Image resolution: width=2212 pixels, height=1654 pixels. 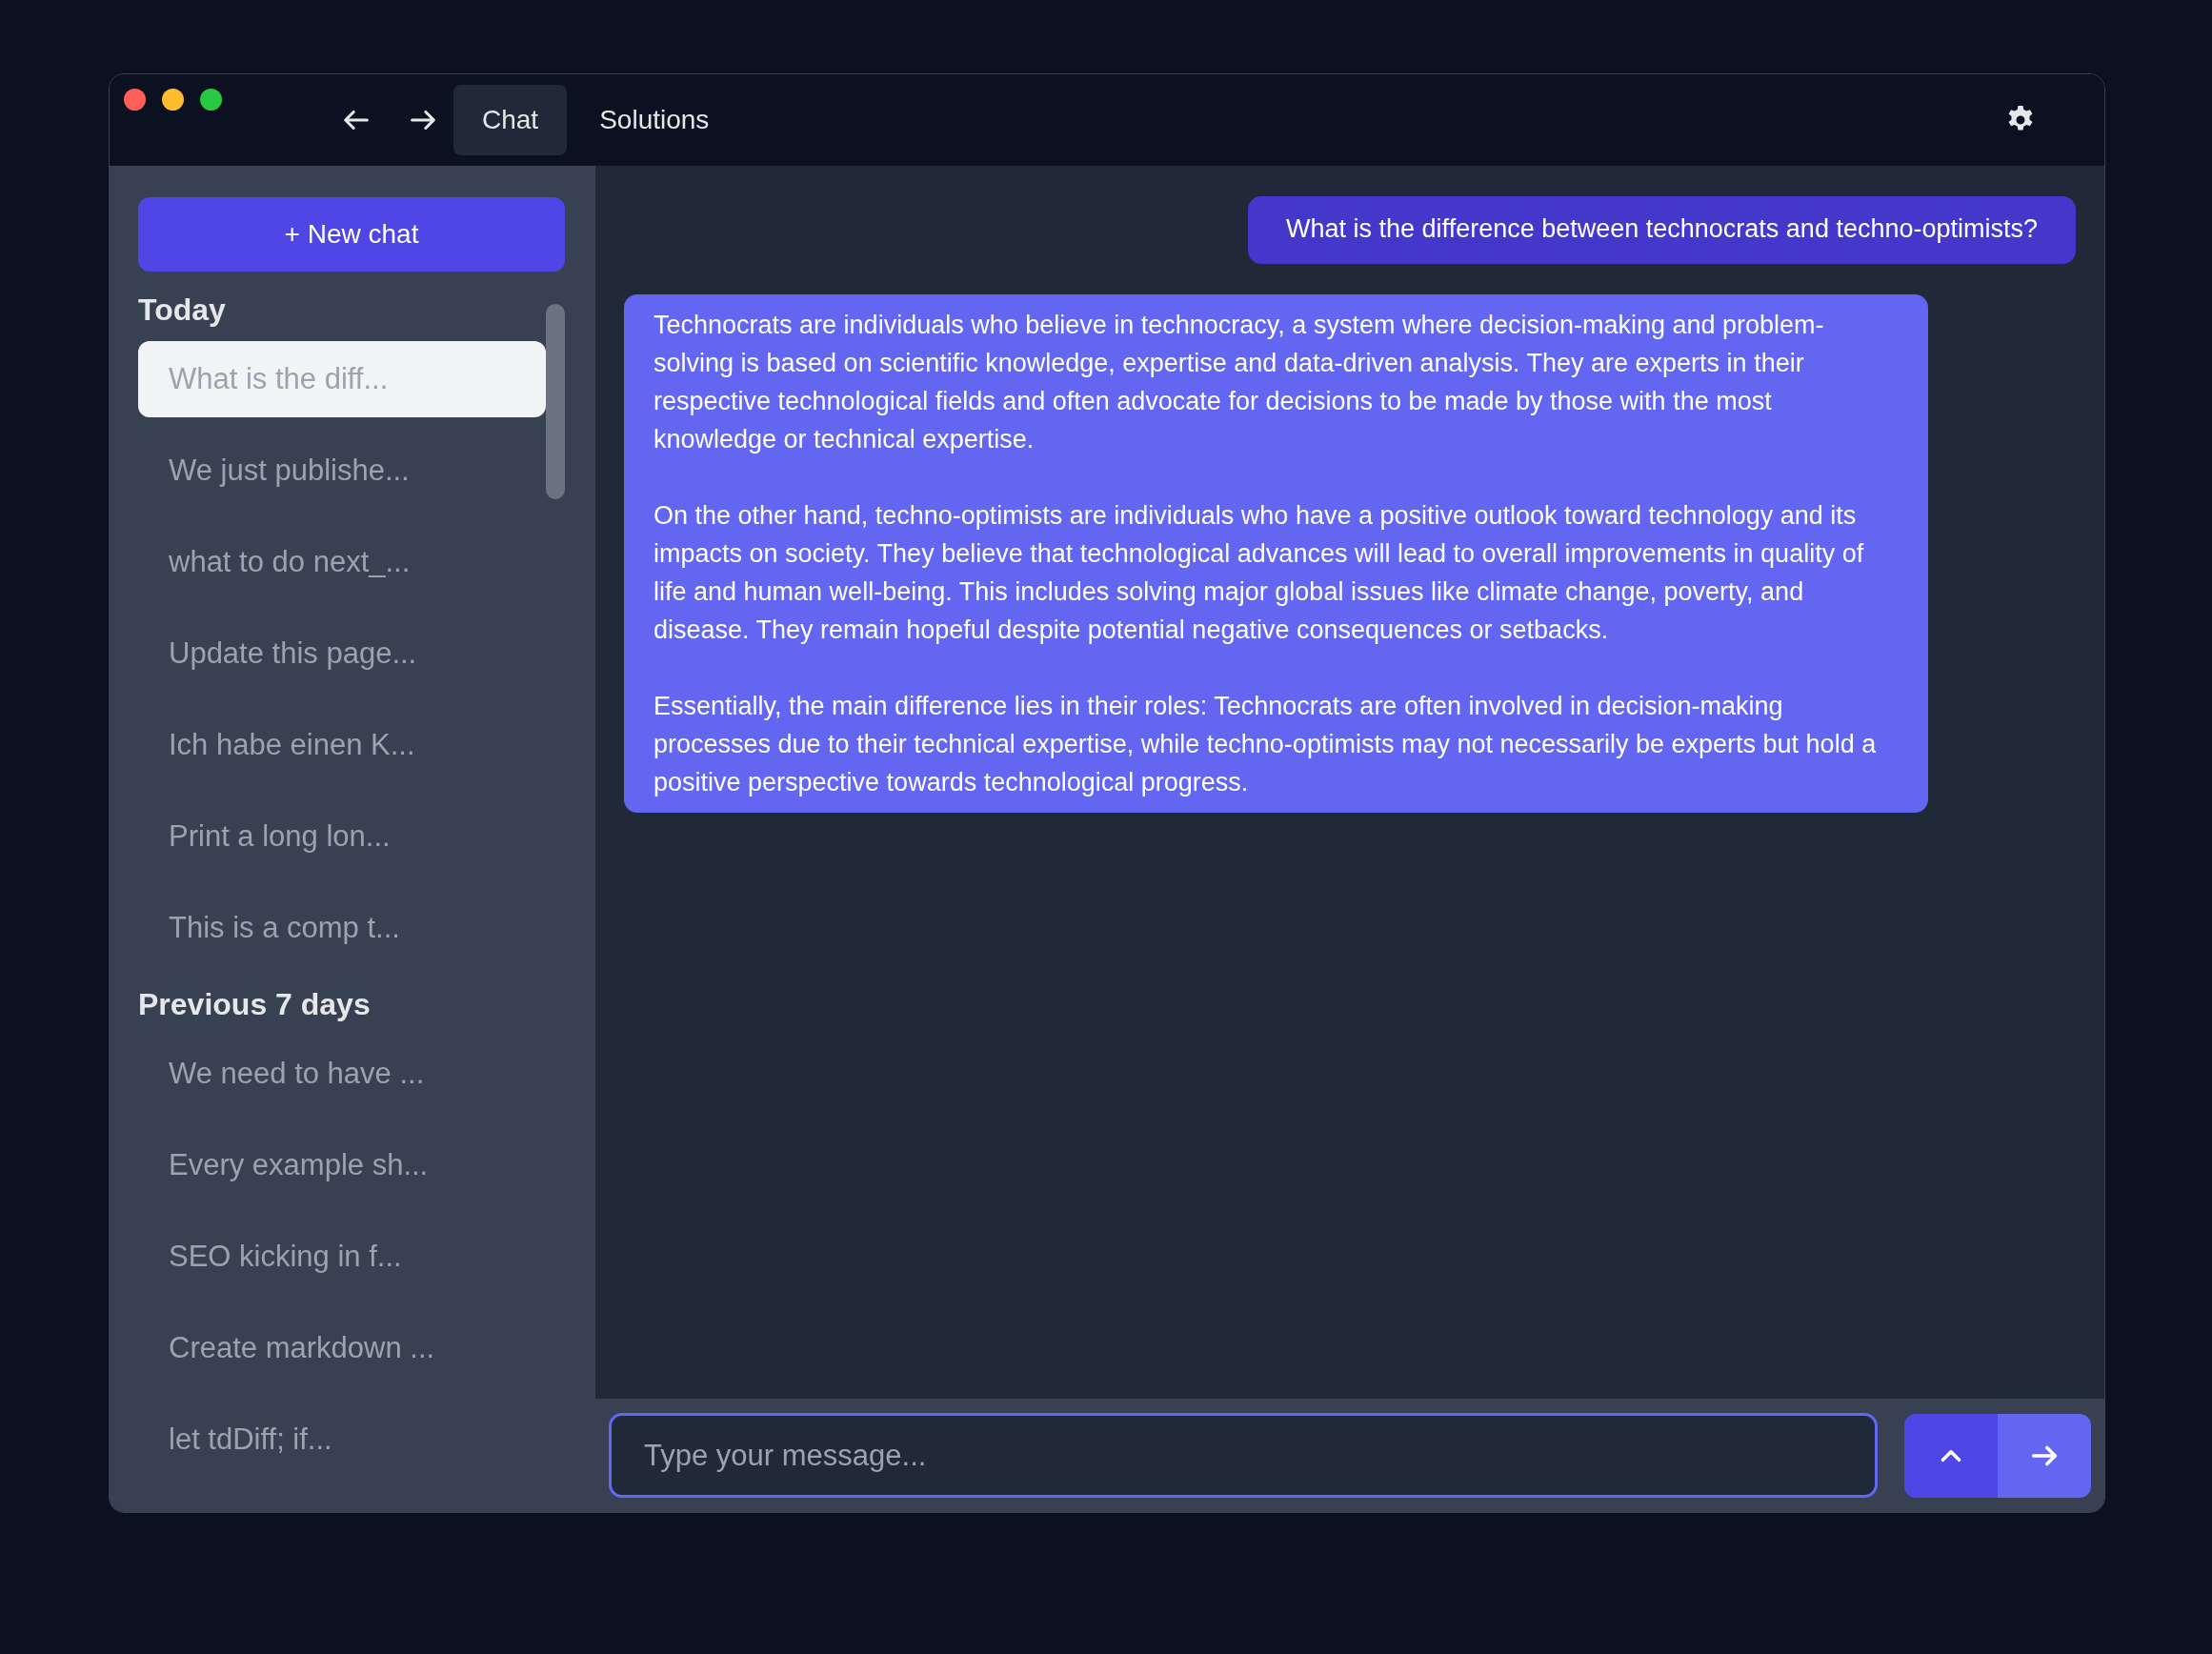 What do you see at coordinates (654, 120) in the screenshot?
I see `tab: Solutions` at bounding box center [654, 120].